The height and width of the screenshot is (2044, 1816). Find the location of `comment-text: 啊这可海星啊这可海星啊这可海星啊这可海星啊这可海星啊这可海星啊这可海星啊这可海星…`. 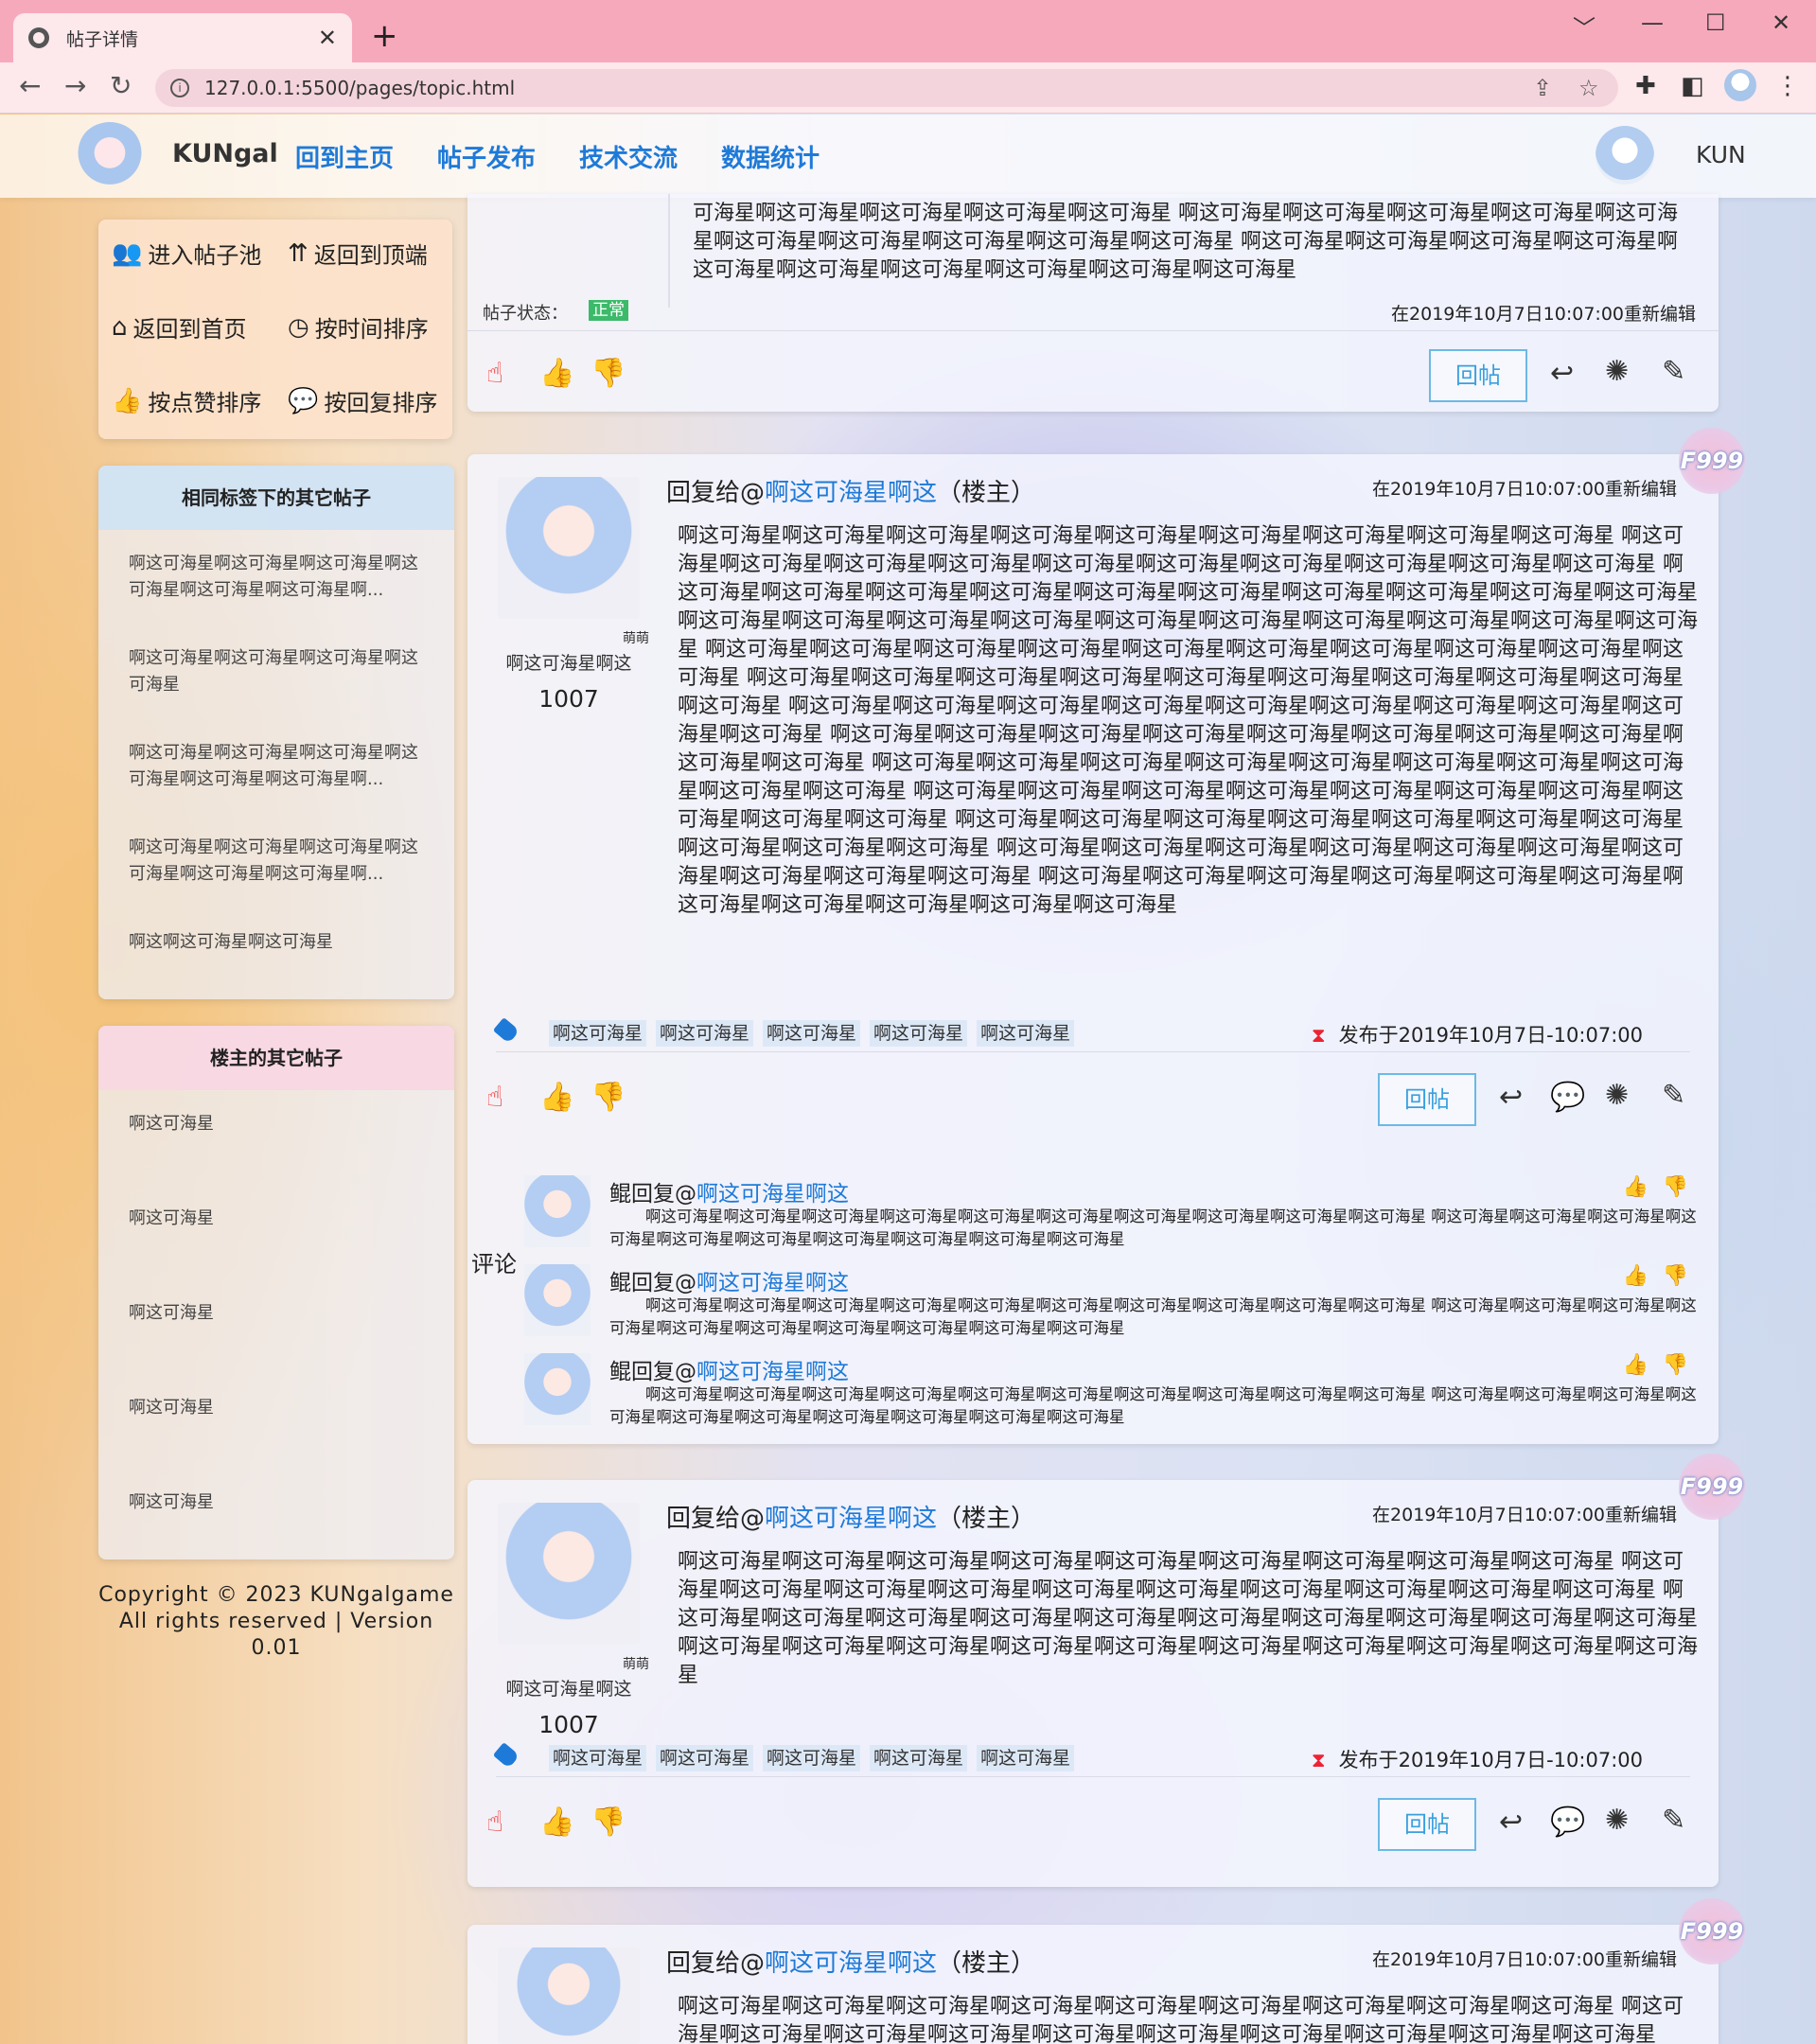

comment-text: 啊这可海星啊这可海星啊这可海星啊这可海星啊这可海星啊这可海星啊这可海星啊这可海星… is located at coordinates (1153, 1227).